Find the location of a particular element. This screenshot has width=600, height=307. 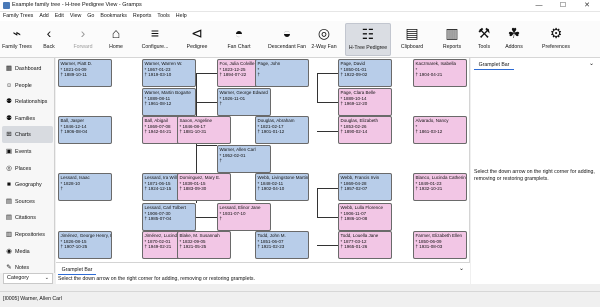

person-box: Page, John * † is located at coordinates (282, 73).